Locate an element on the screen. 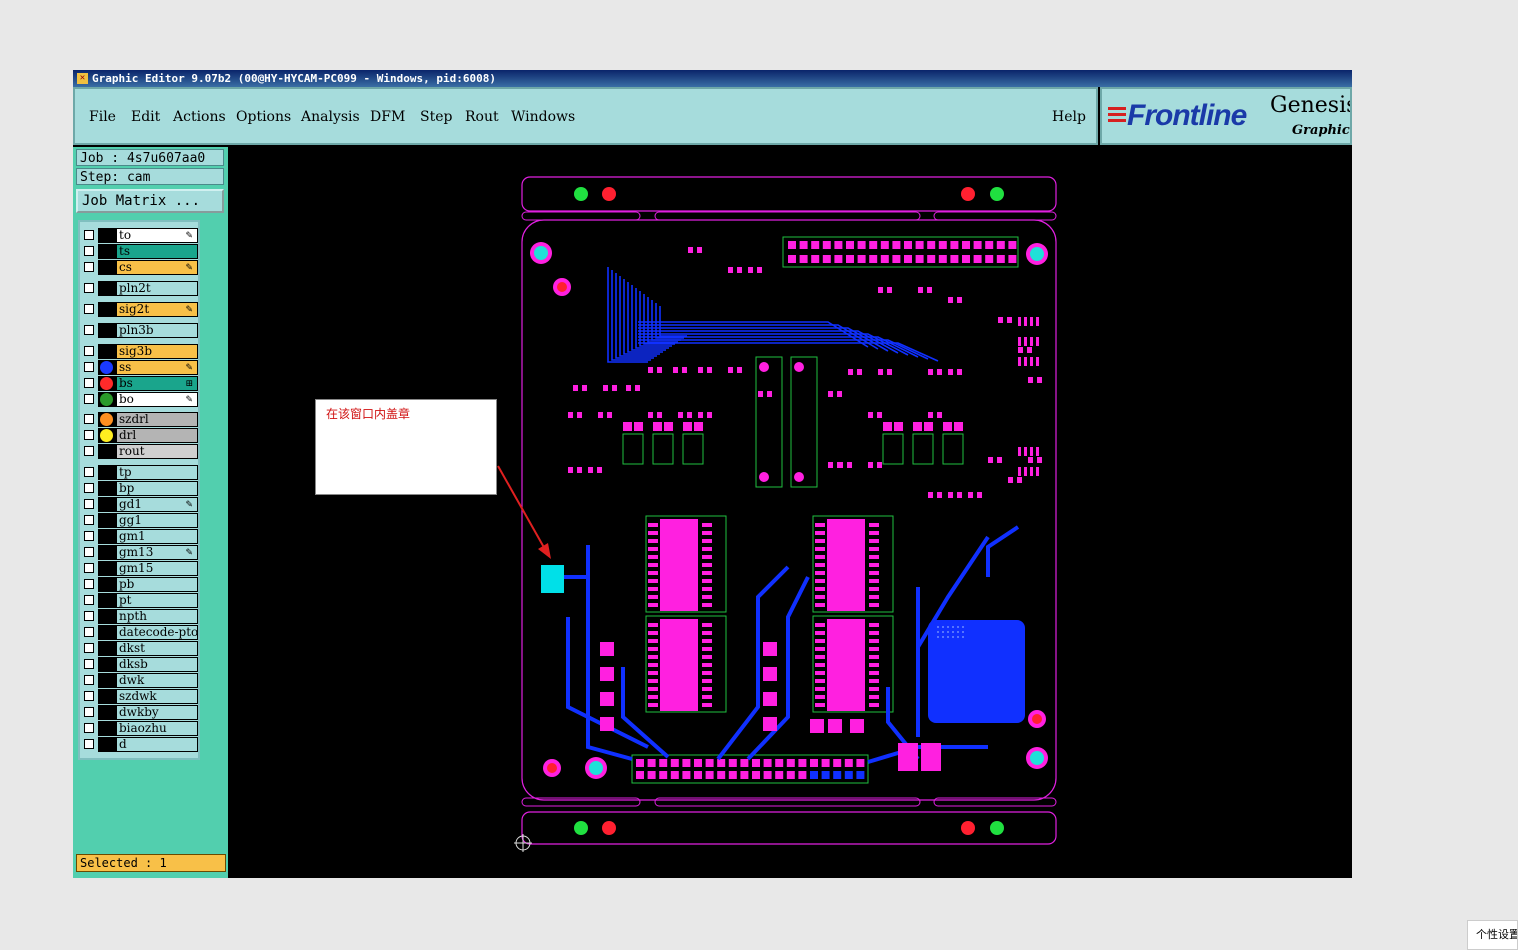 The height and width of the screenshot is (950, 1518). layer-row-tp: tp is located at coordinates (140, 472).